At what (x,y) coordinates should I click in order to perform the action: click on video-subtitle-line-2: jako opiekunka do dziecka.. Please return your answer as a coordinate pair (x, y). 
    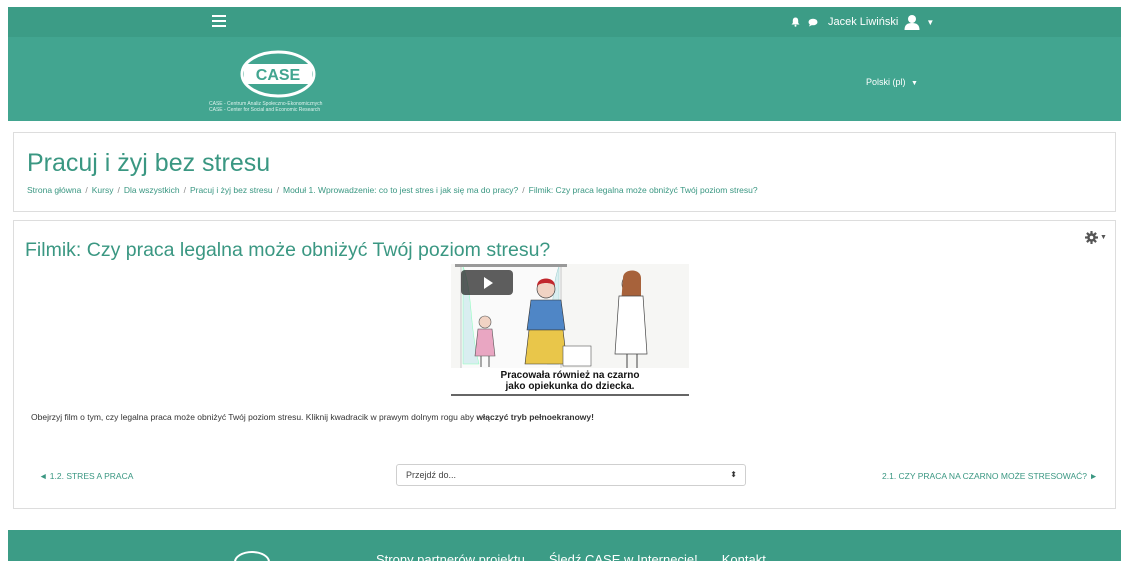
    Looking at the image, I should click on (570, 386).